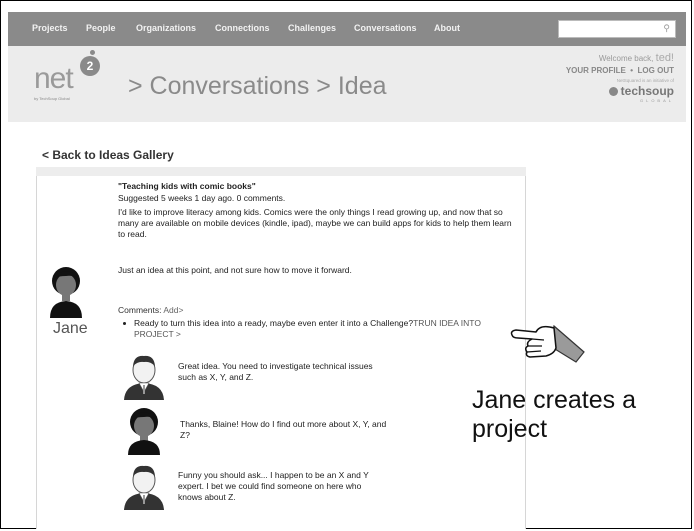  What do you see at coordinates (108, 155) in the screenshot?
I see `back-to-gallery-link: < Back to Ideas Gallery` at bounding box center [108, 155].